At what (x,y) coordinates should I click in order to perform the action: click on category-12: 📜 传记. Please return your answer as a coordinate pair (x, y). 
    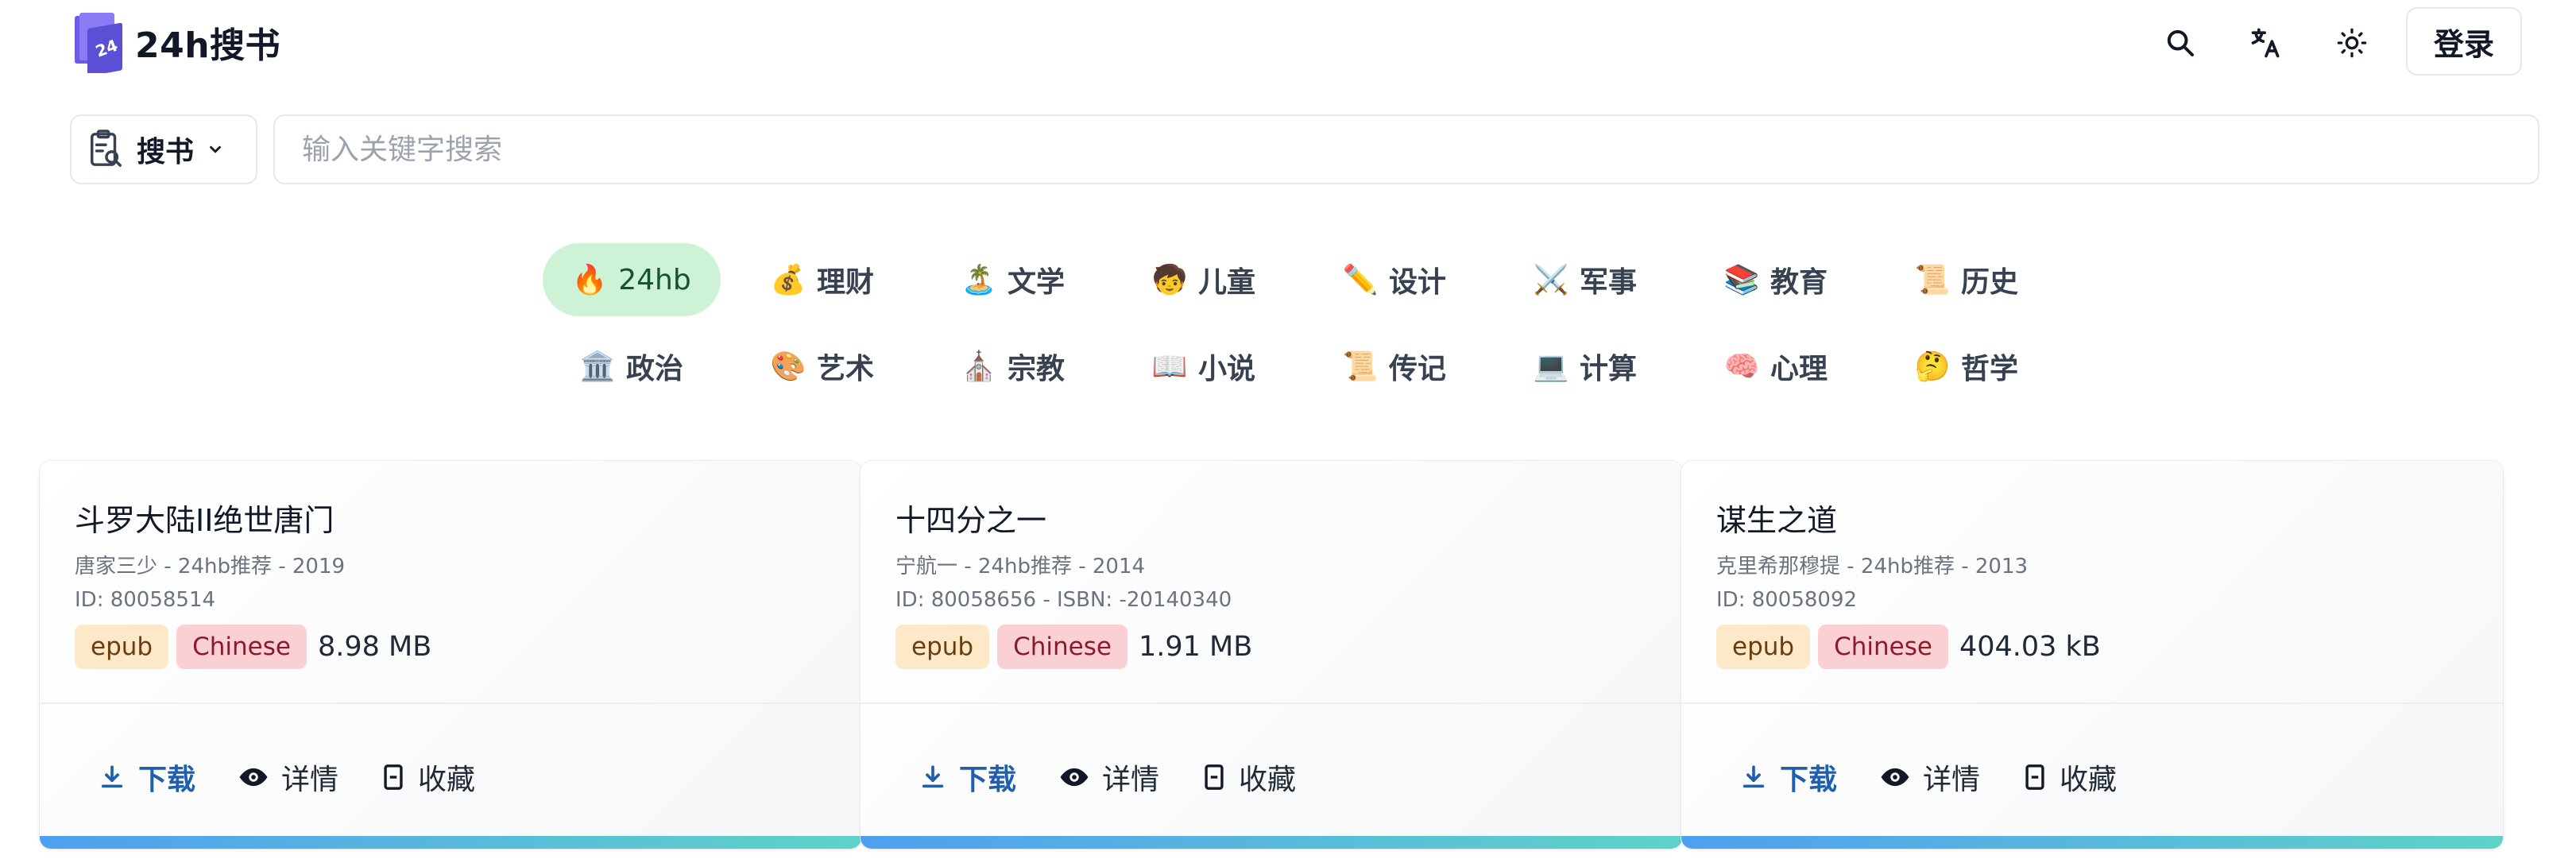
    Looking at the image, I should click on (1394, 366).